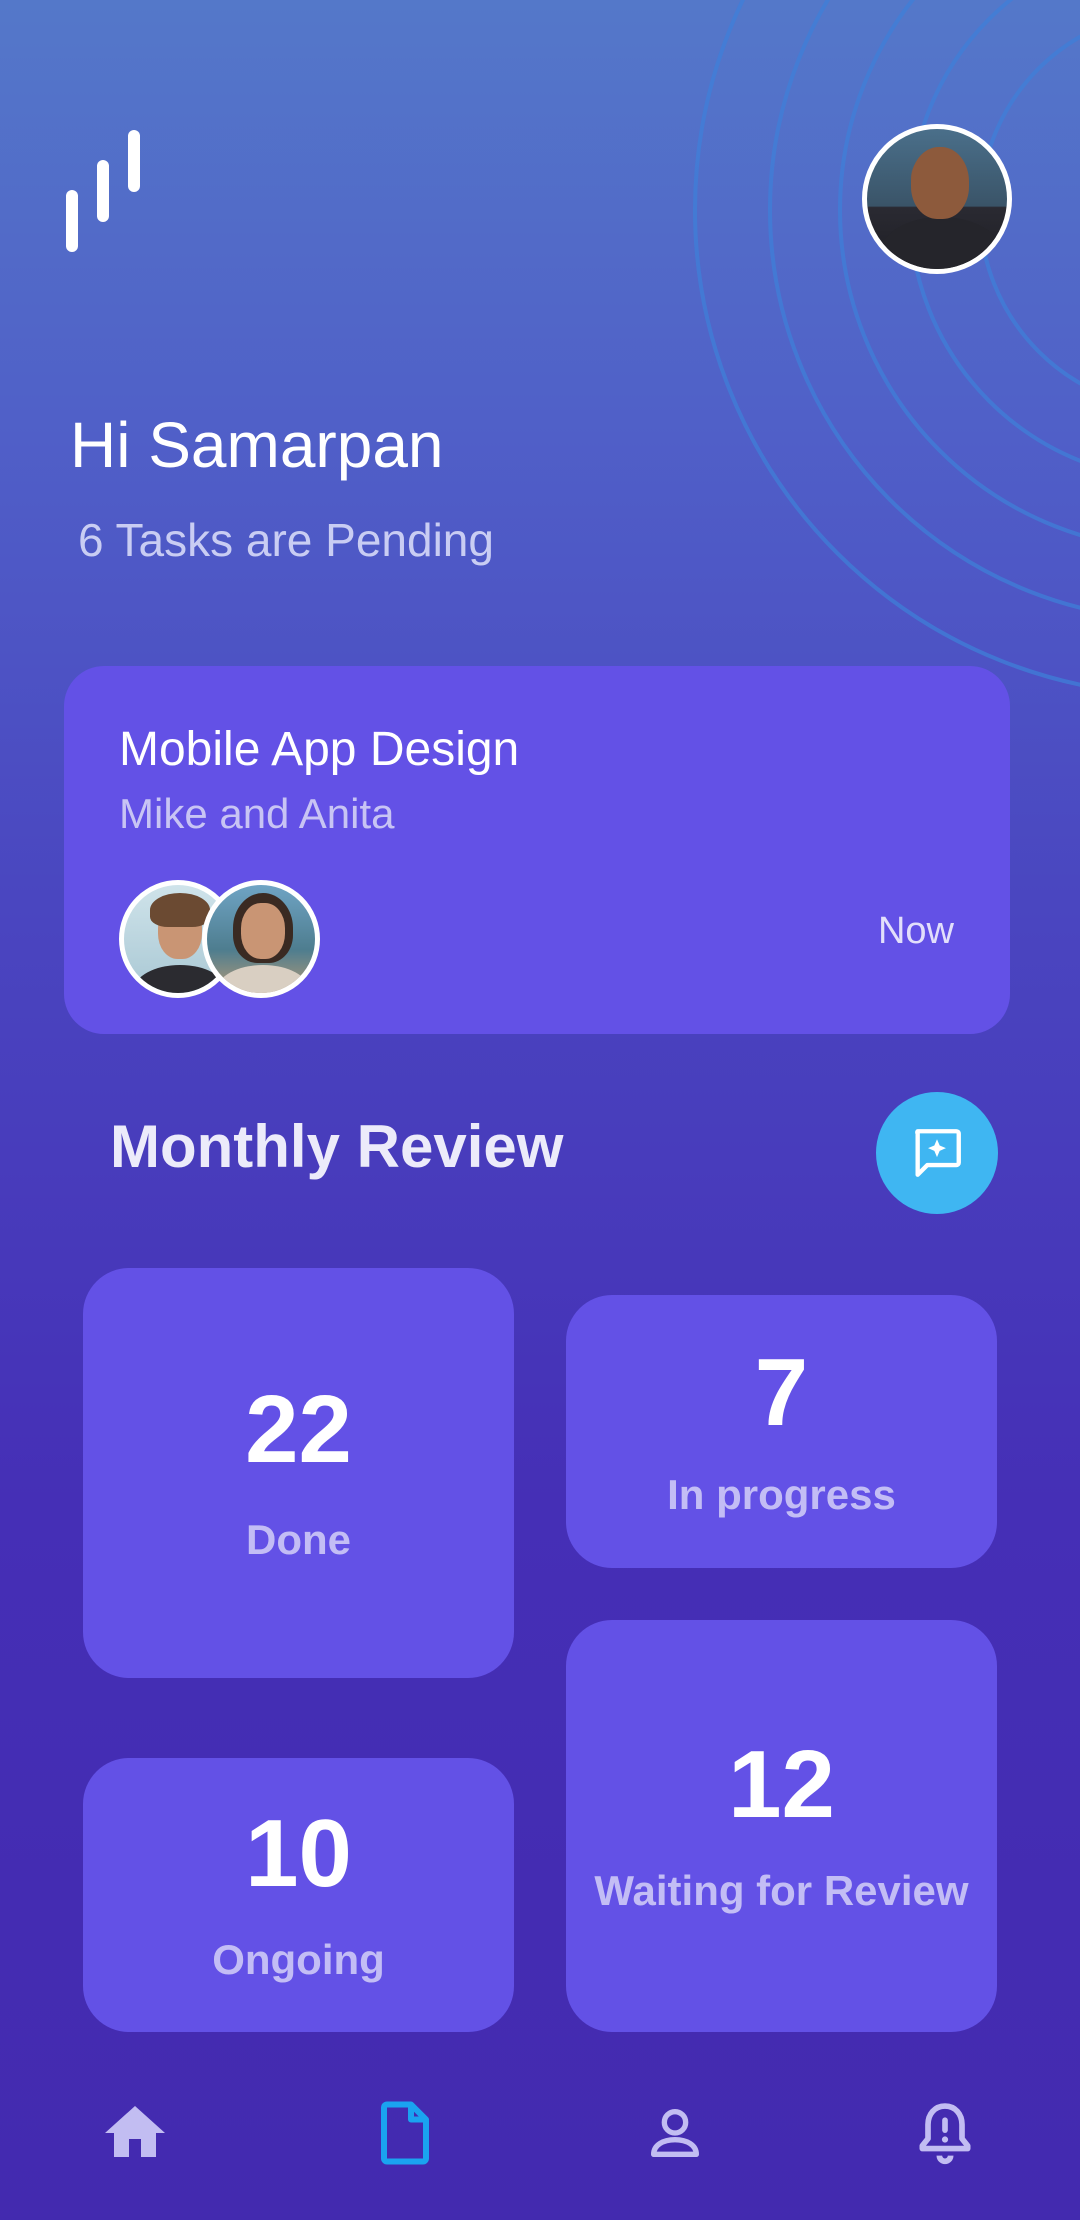  What do you see at coordinates (105, 191) in the screenshot?
I see `menu-icon` at bounding box center [105, 191].